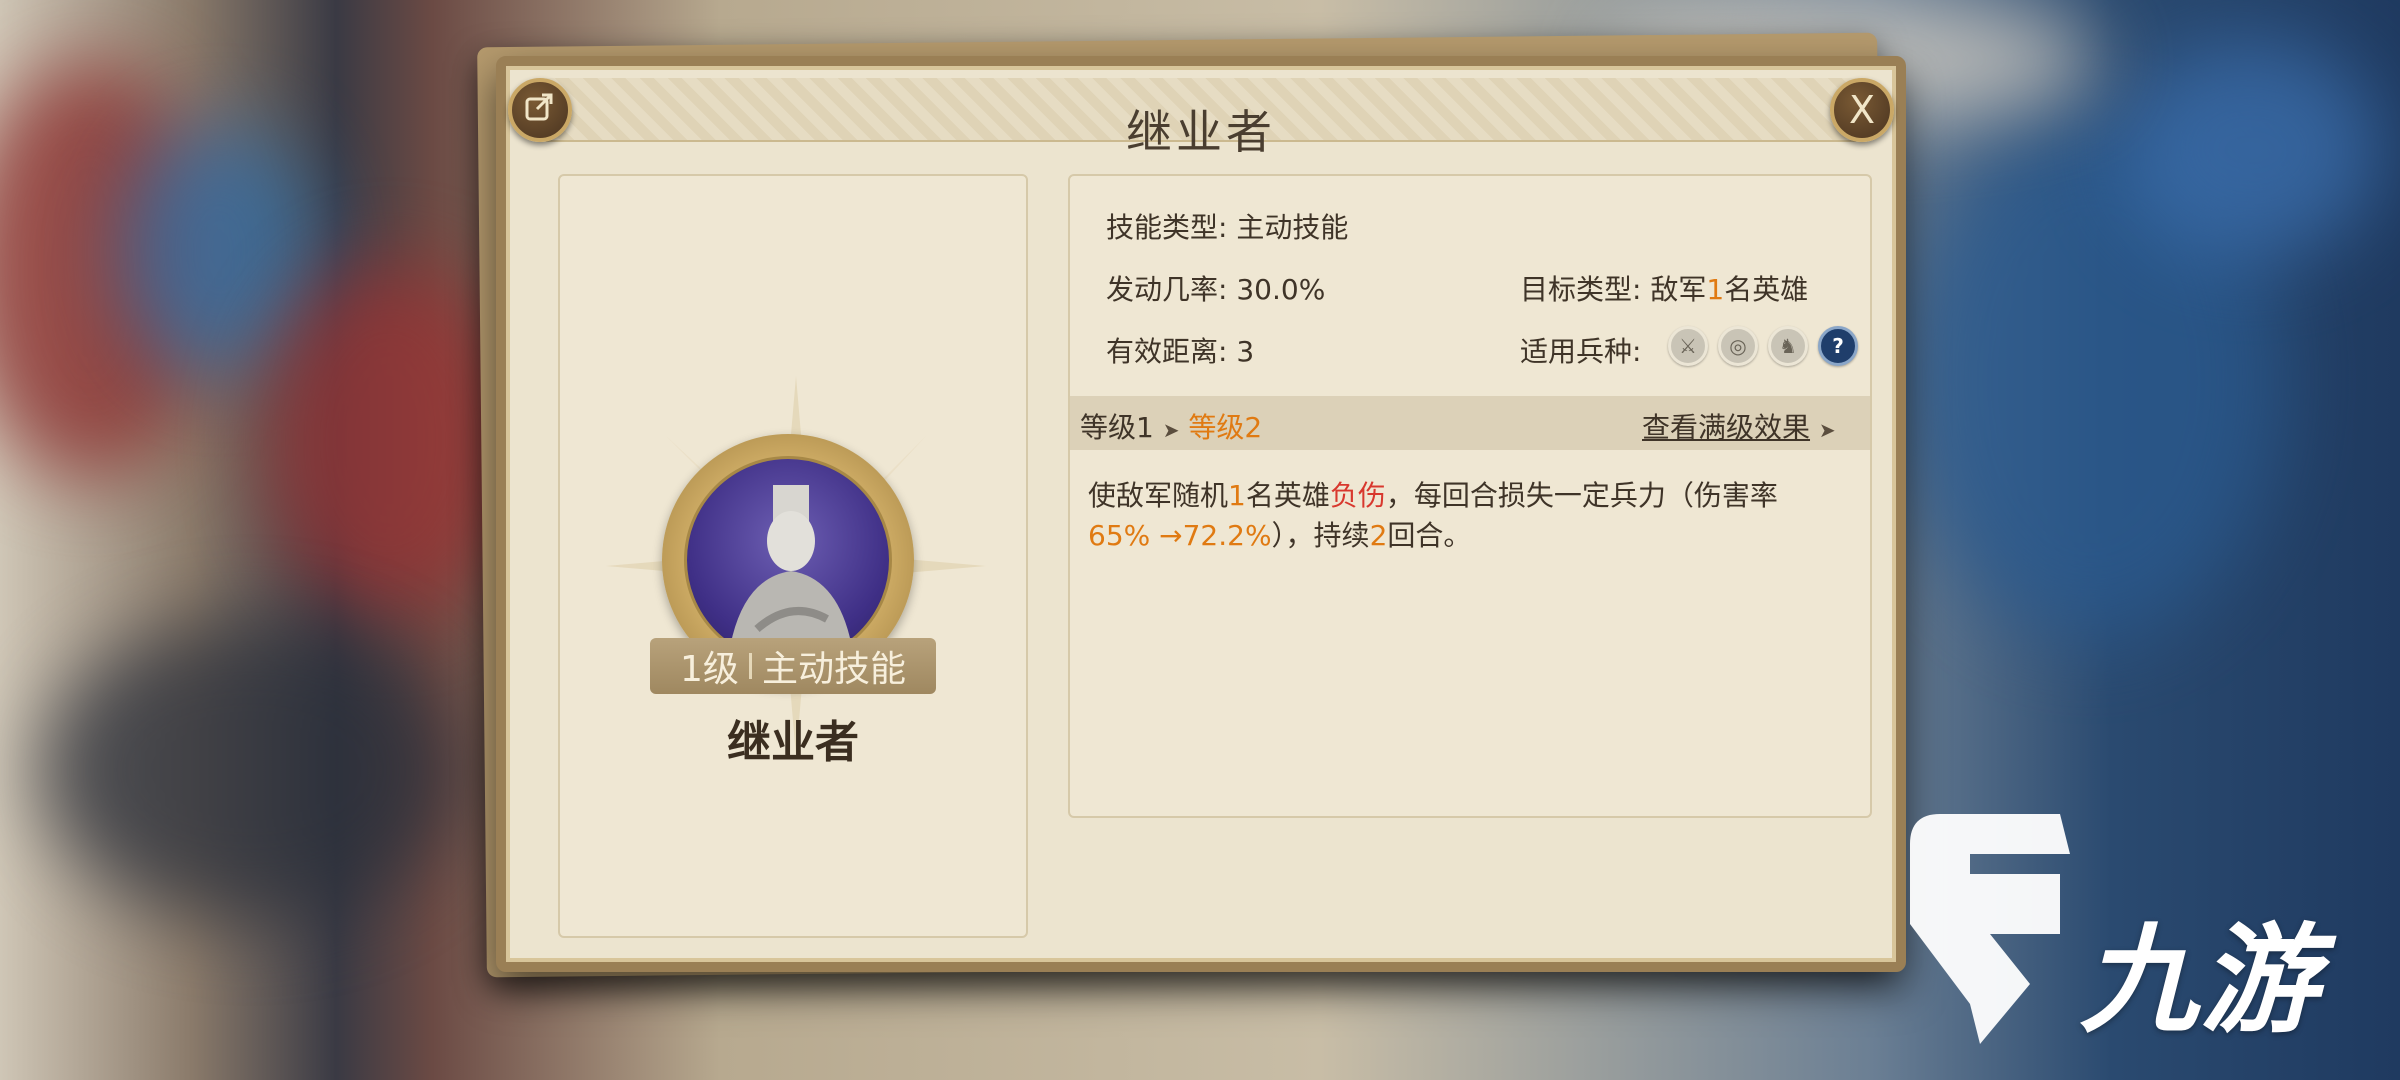 The image size is (2400, 1080). Describe the element at coordinates (791, 573) in the screenshot. I see `hero-statue-icon` at that location.